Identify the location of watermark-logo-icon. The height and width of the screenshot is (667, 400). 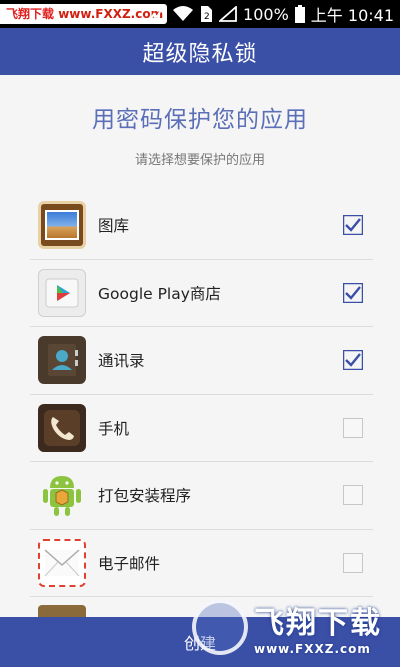
(220, 627).